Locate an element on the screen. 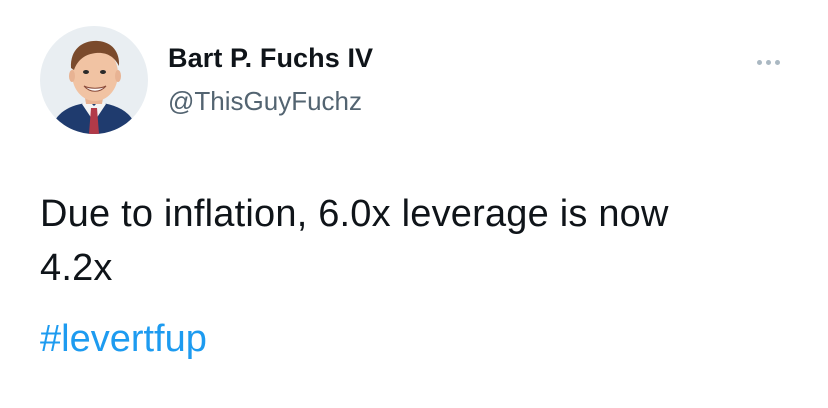 The width and height of the screenshot is (828, 408). tweet-text-line: Due to inflation, 6.0x leverage is now is located at coordinates (354, 214).